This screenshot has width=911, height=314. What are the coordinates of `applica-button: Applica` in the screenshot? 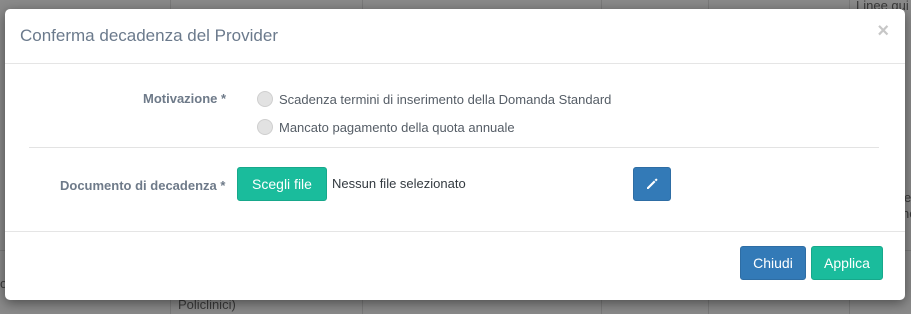 It's located at (847, 263).